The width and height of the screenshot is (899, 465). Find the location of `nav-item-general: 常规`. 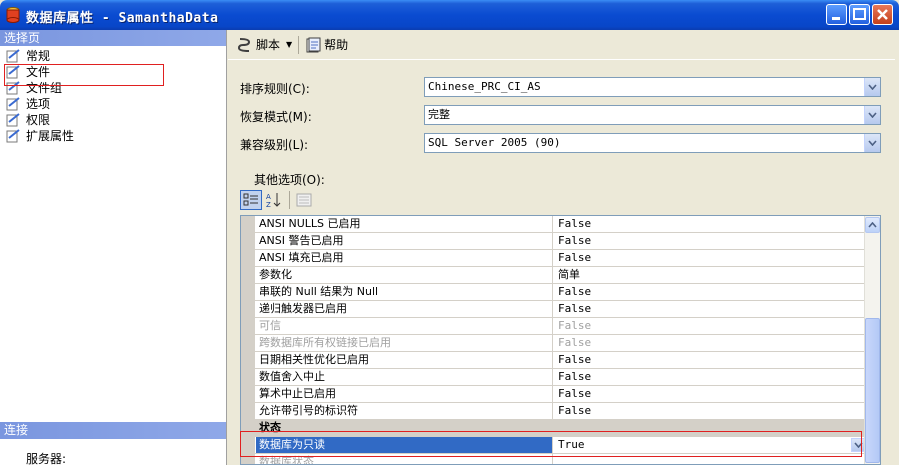

nav-item-general: 常规 is located at coordinates (113, 56).